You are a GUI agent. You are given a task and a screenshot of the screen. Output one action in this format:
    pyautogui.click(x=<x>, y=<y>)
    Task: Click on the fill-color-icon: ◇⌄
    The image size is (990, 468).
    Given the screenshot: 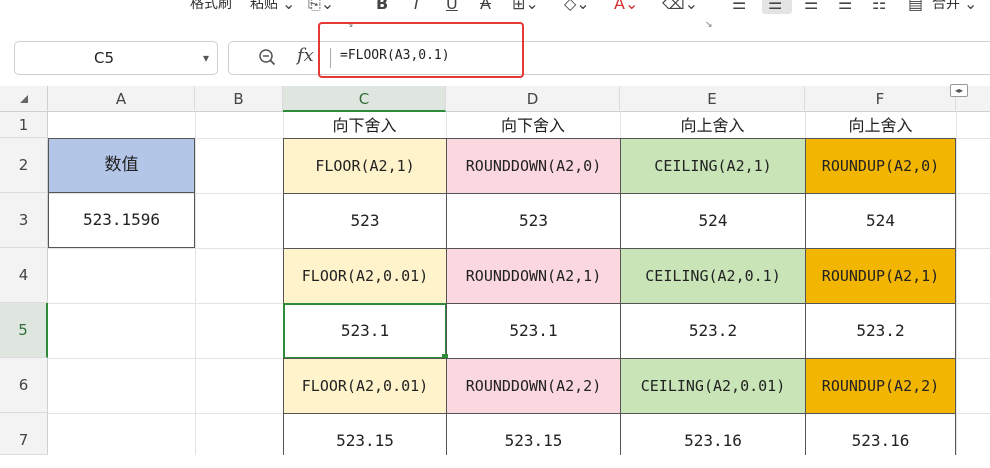 What is the action you would take?
    pyautogui.click(x=577, y=6)
    